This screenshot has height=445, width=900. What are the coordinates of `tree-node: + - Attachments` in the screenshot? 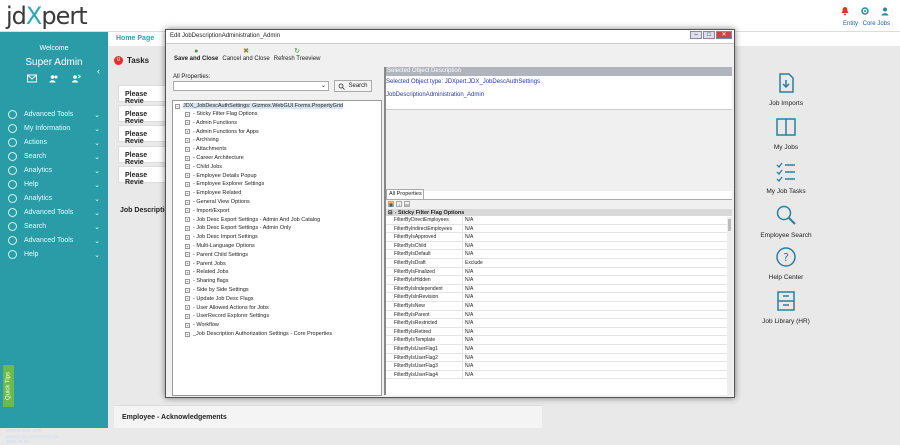 It's located at (206, 149).